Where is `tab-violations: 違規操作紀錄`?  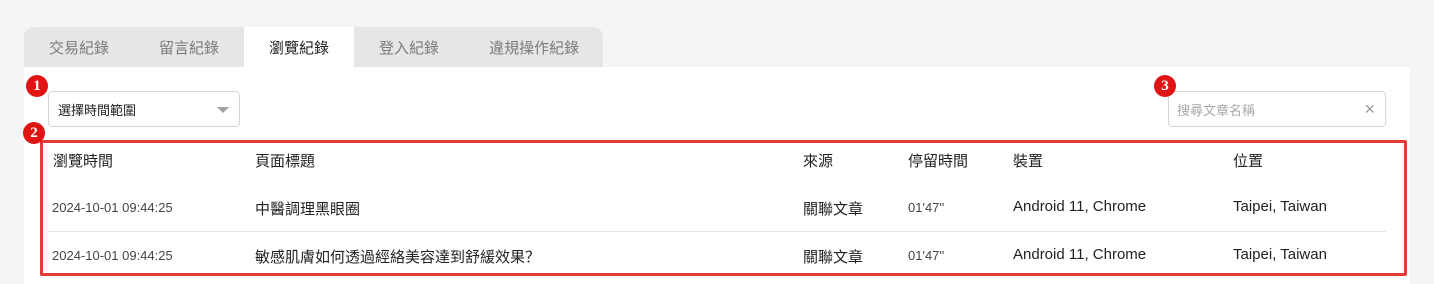
tab-violations: 違規操作紀錄 is located at coordinates (533, 47).